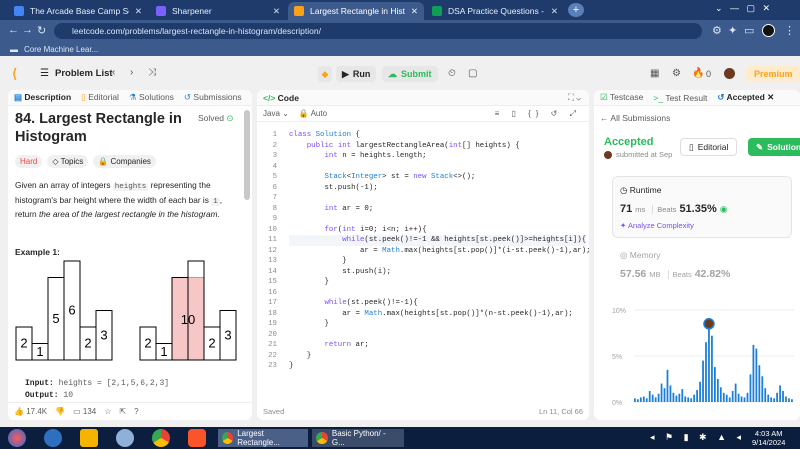 This screenshot has height=449, width=800. Describe the element at coordinates (68, 161) in the screenshot. I see `topics-chip: ◇ Topics` at that location.